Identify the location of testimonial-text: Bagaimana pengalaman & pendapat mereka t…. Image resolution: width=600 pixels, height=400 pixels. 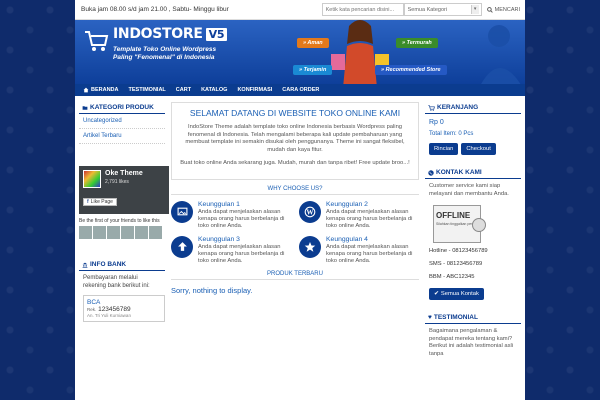
(471, 342).